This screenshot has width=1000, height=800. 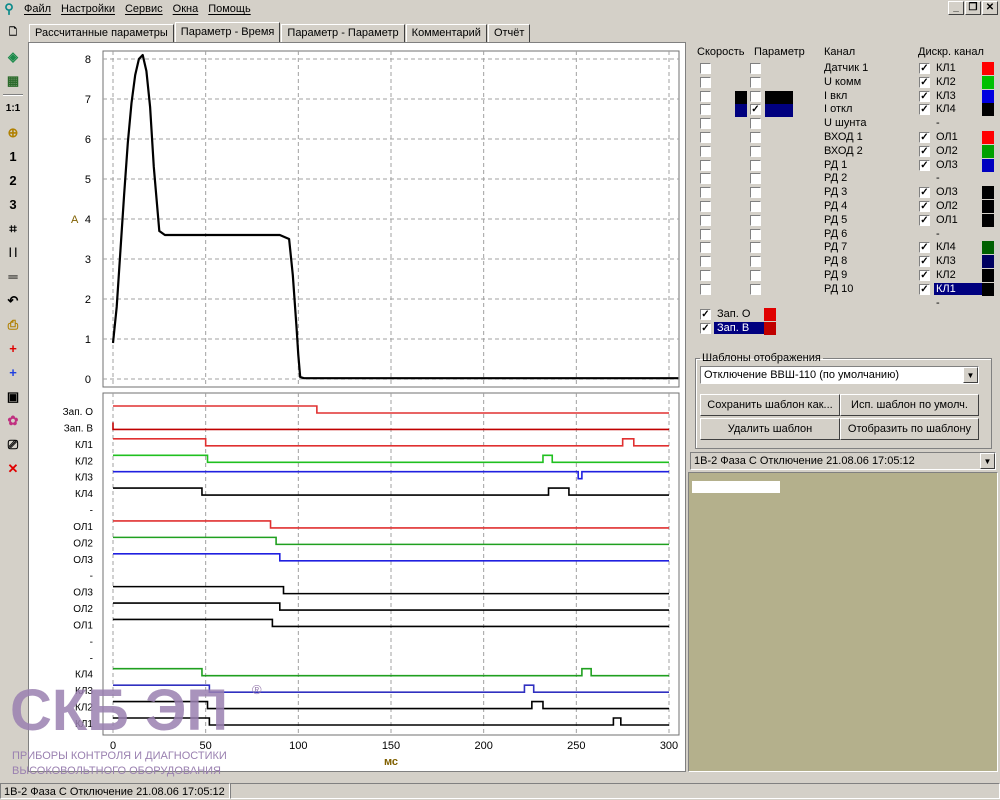 I want to click on one-icon: 1, so click(x=13, y=157).